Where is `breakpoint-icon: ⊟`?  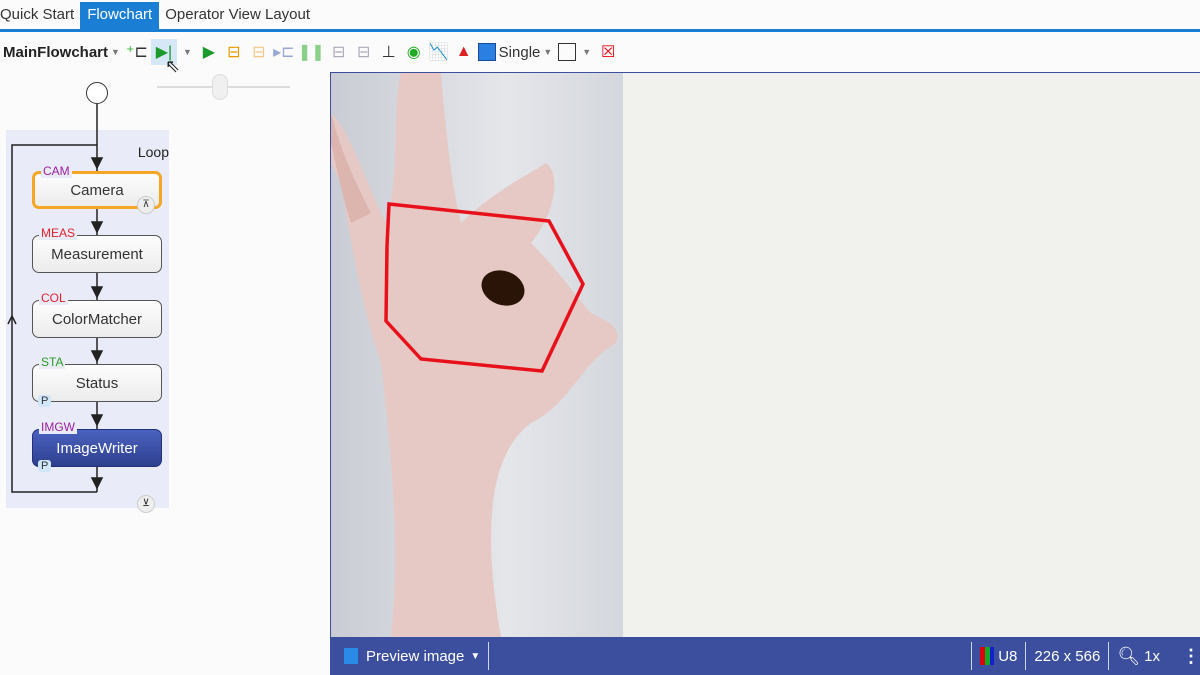 breakpoint-icon: ⊟ is located at coordinates (339, 52).